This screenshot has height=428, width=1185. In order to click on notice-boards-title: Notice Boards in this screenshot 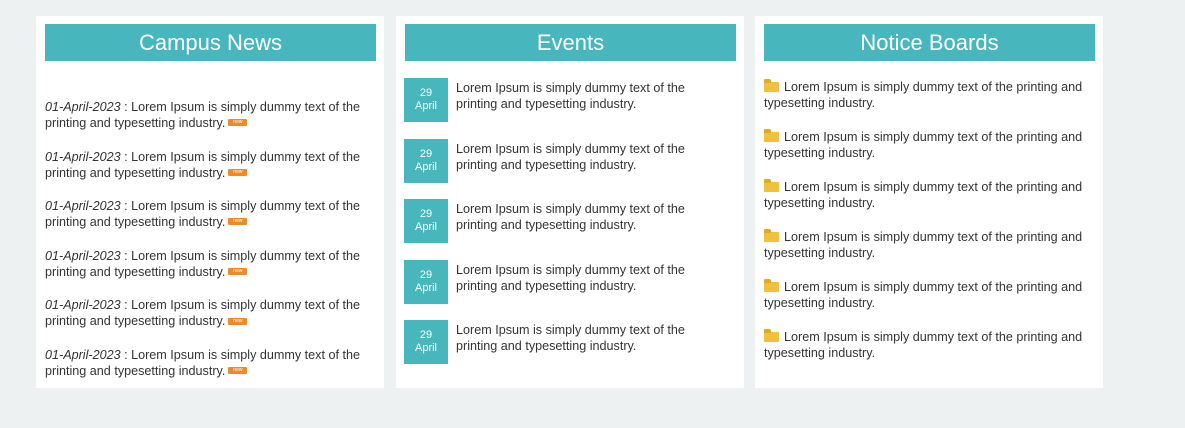, I will do `click(929, 42)`.